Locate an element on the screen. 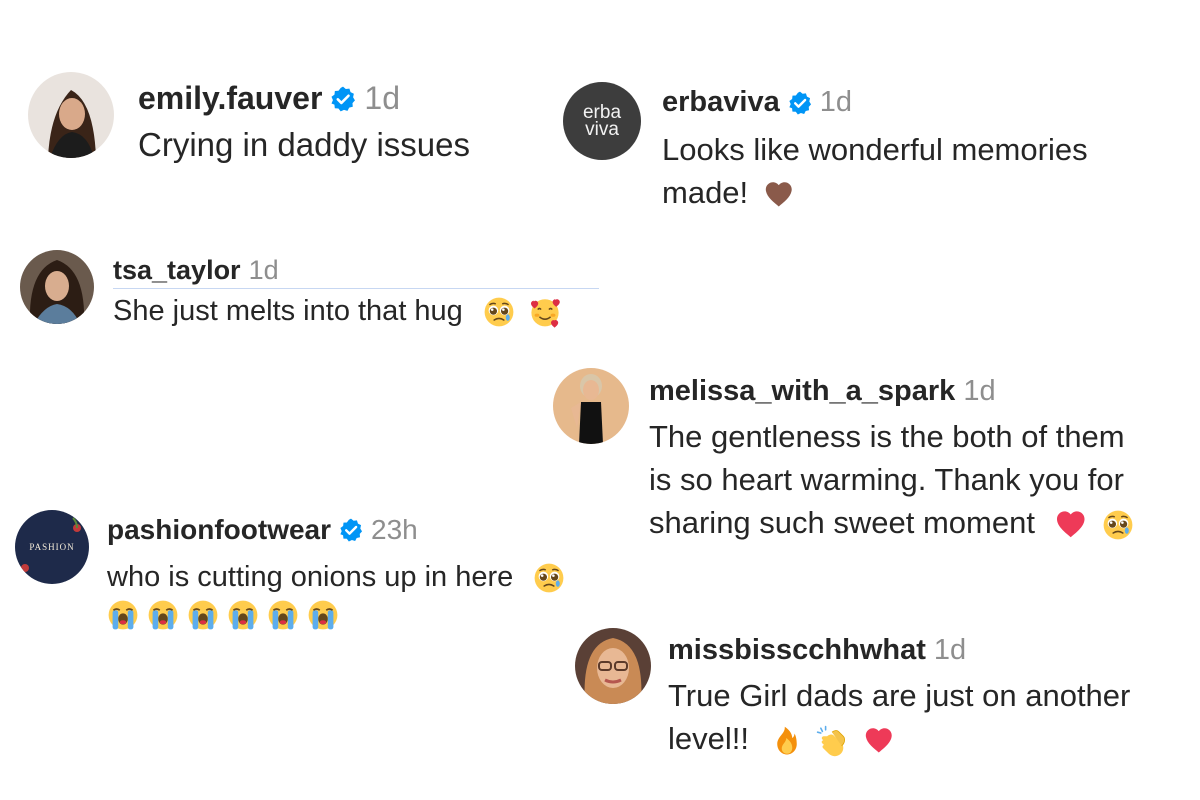  avatar: PASHION is located at coordinates (52, 547).